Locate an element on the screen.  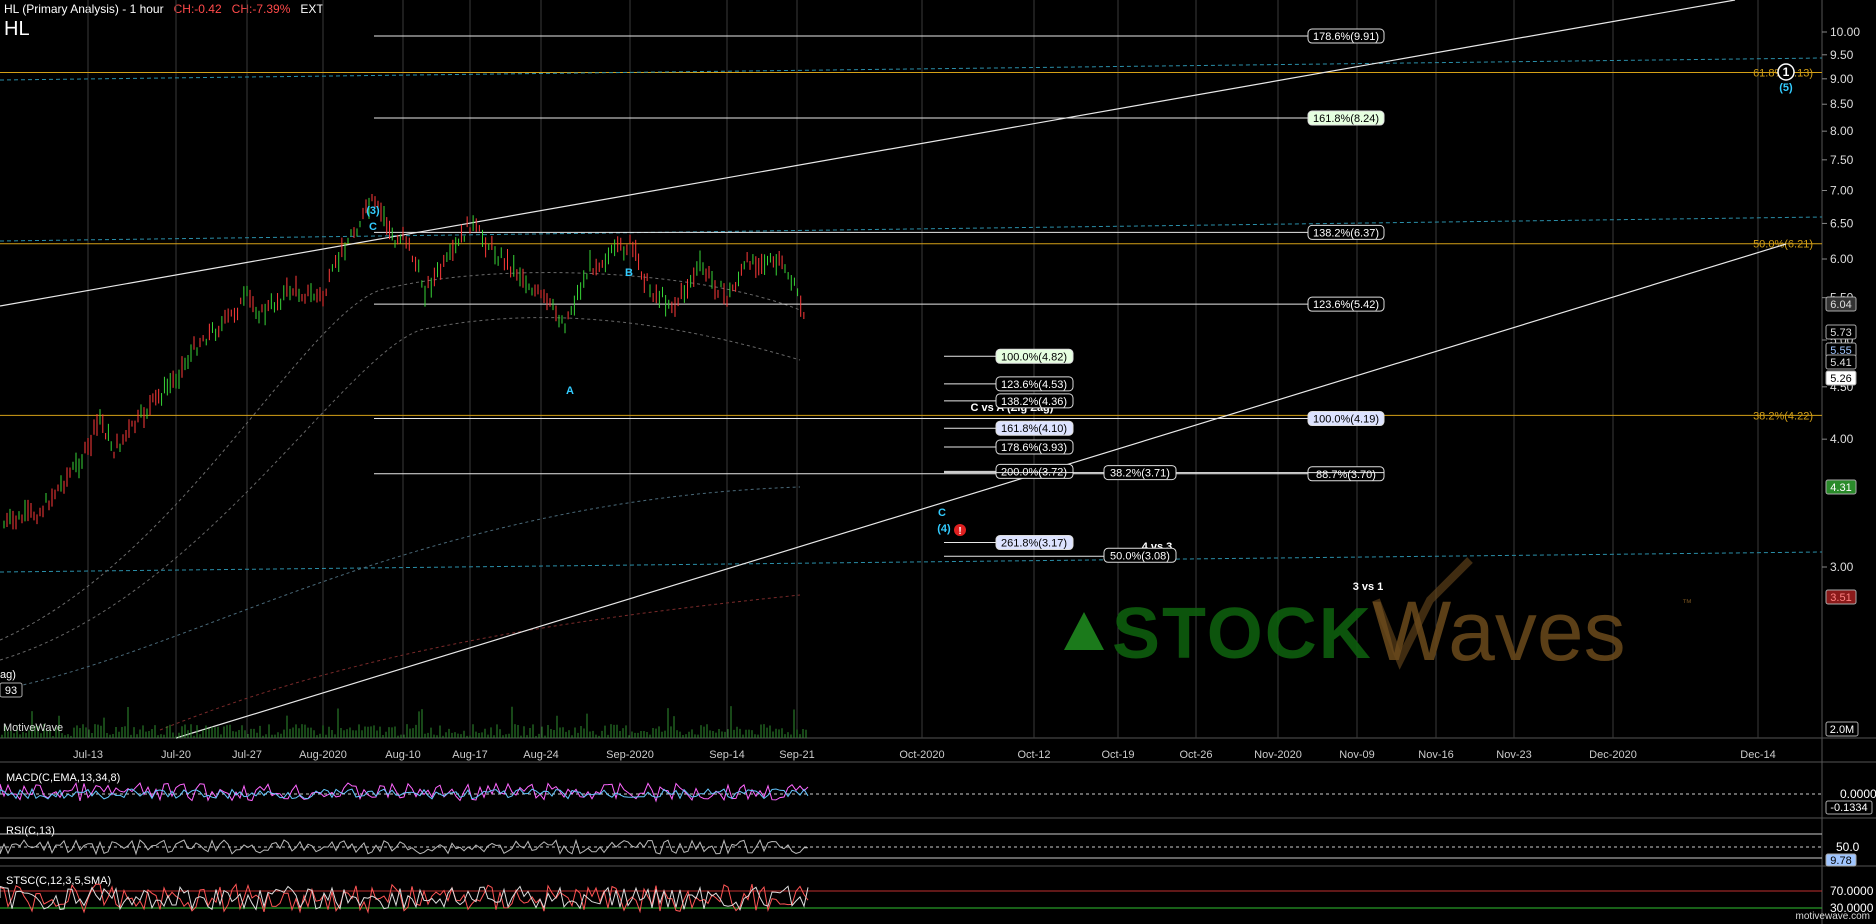
price-label: 4.31 is located at coordinates (1840, 488).